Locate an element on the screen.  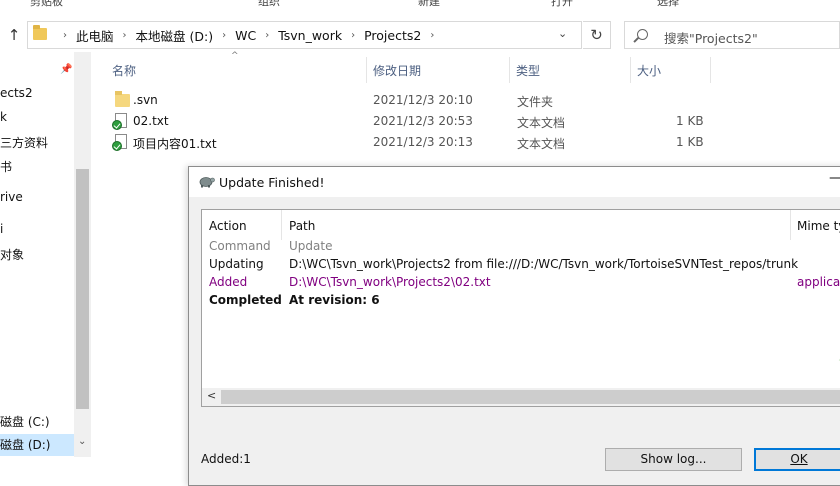
ribbon-group-new: 新建 is located at coordinates (429, 4).